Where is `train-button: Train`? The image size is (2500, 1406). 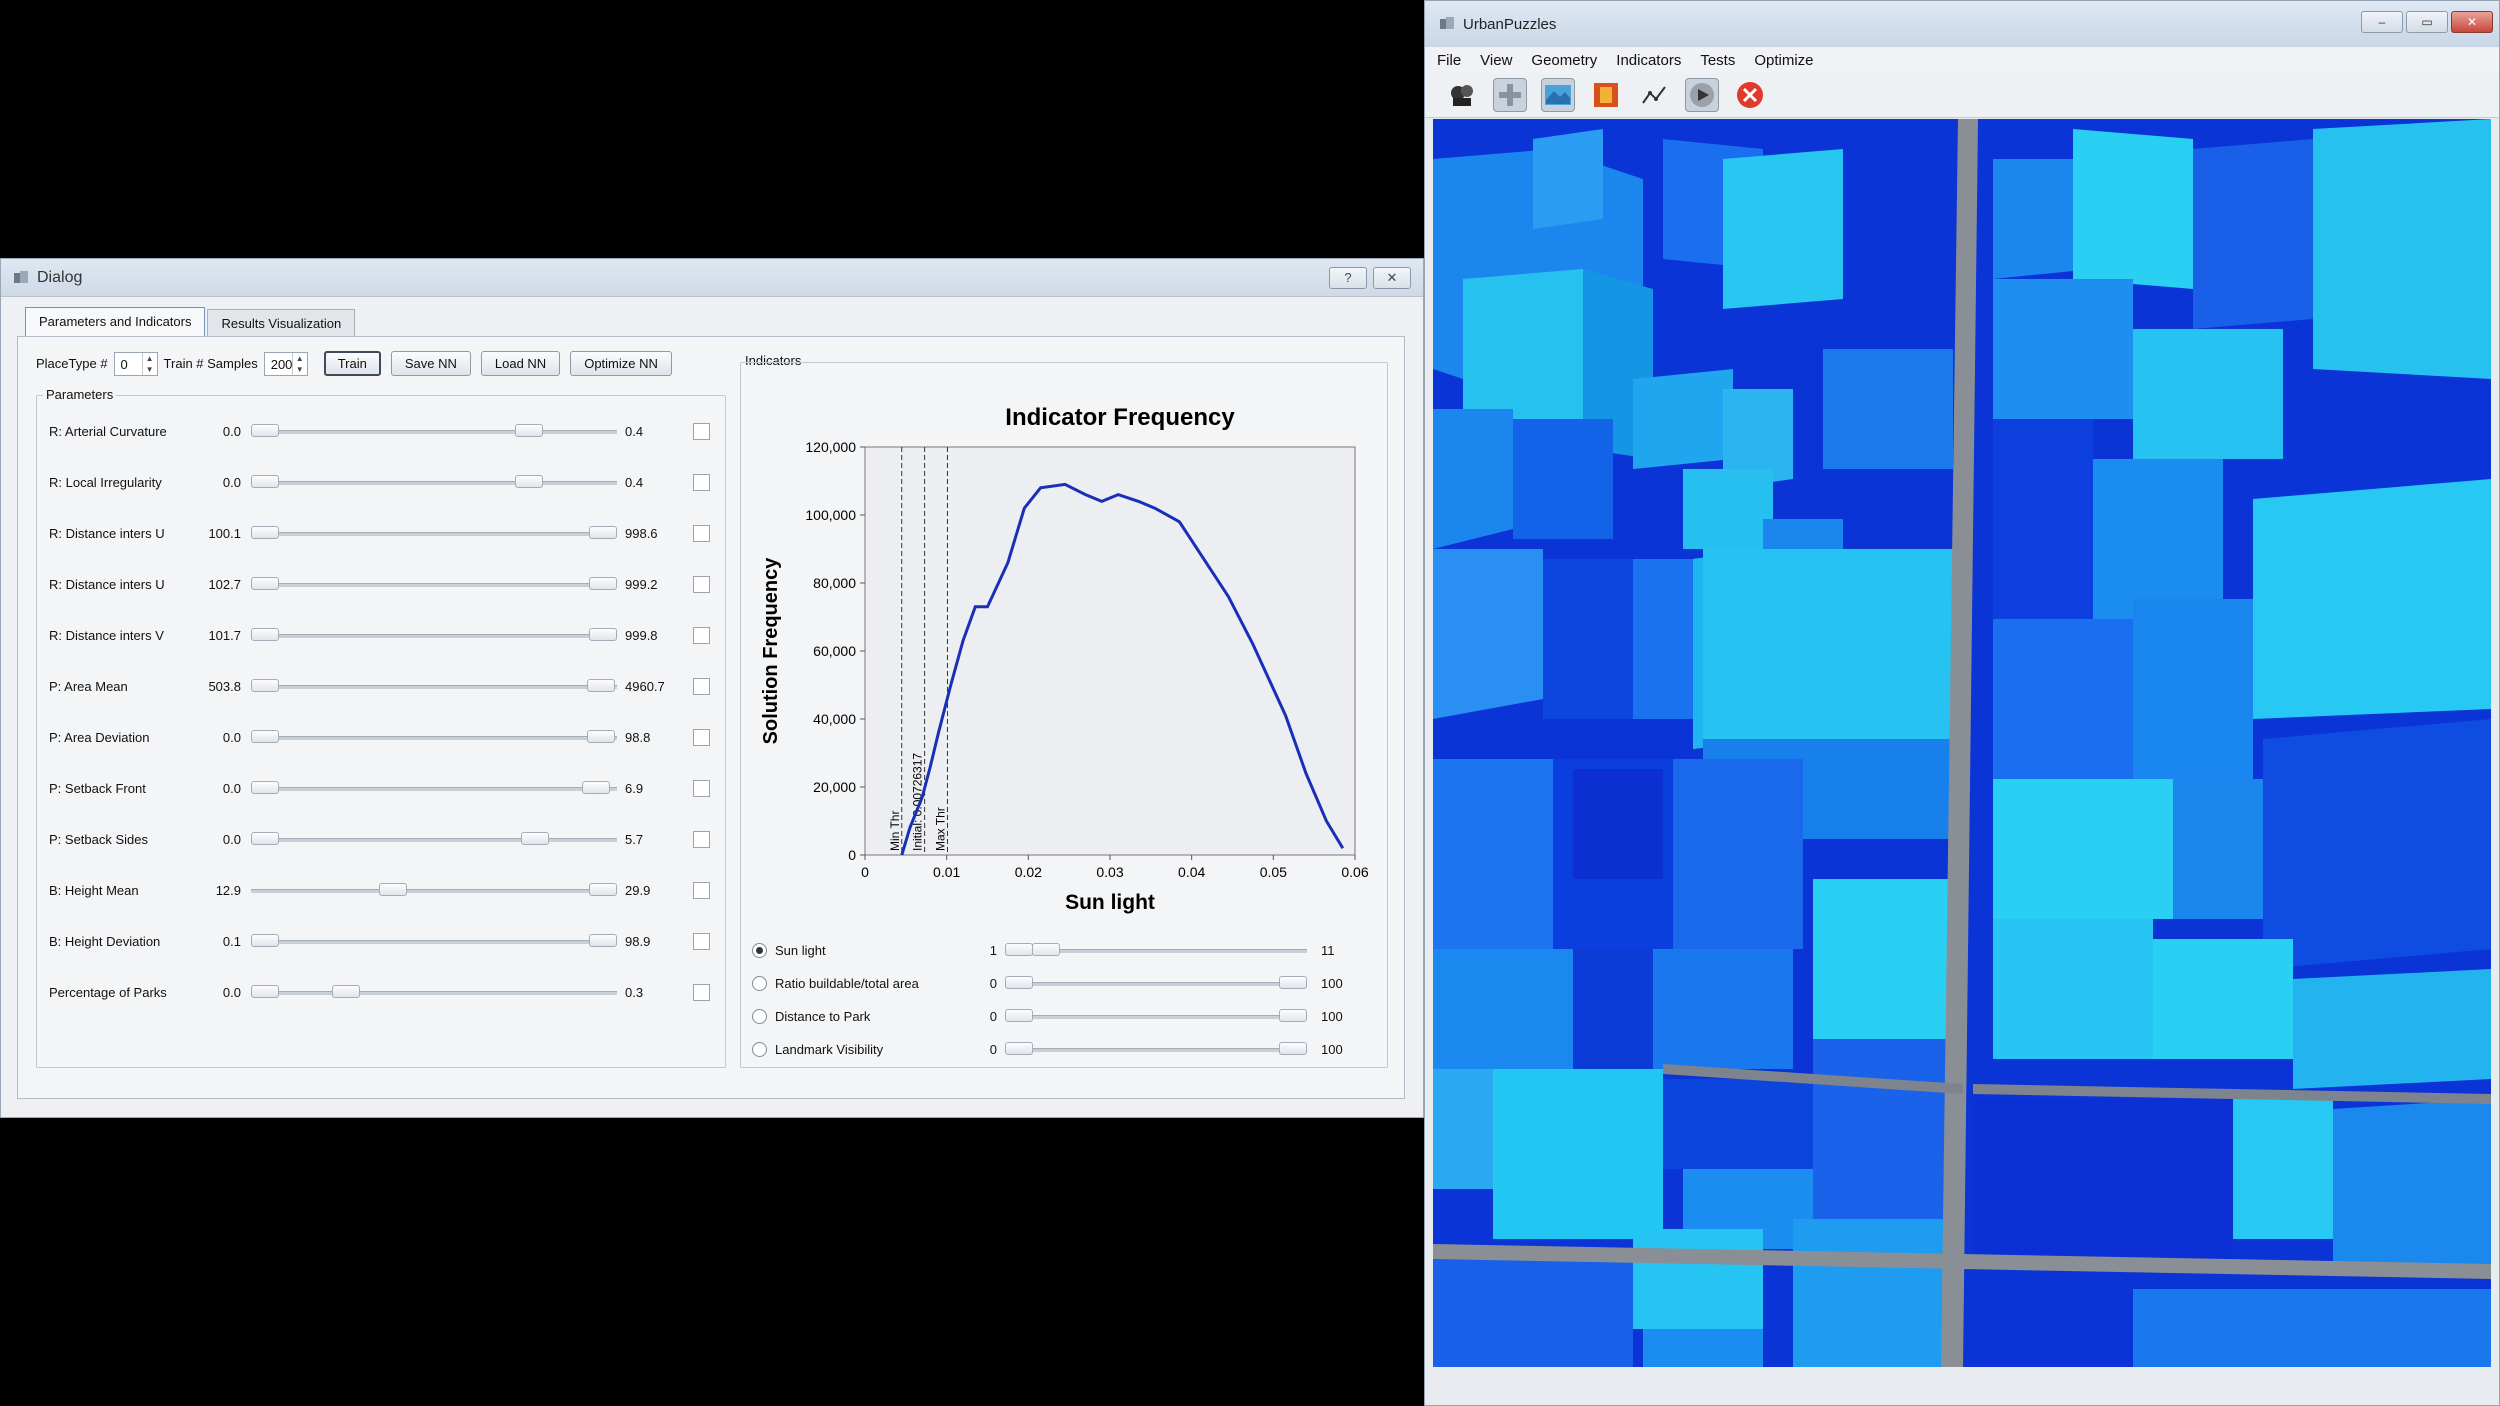
train-button: Train is located at coordinates (352, 363).